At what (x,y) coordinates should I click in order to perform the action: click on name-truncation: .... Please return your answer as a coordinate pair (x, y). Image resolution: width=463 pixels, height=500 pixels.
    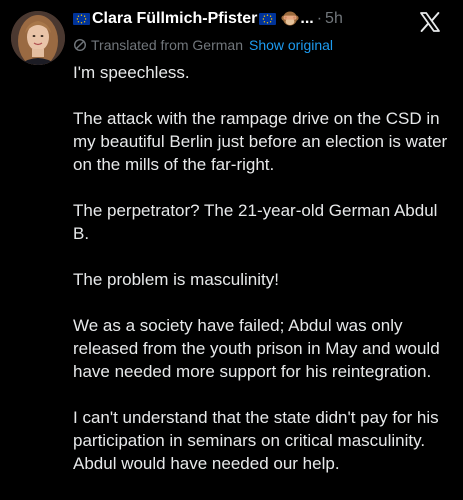
    Looking at the image, I should click on (307, 18).